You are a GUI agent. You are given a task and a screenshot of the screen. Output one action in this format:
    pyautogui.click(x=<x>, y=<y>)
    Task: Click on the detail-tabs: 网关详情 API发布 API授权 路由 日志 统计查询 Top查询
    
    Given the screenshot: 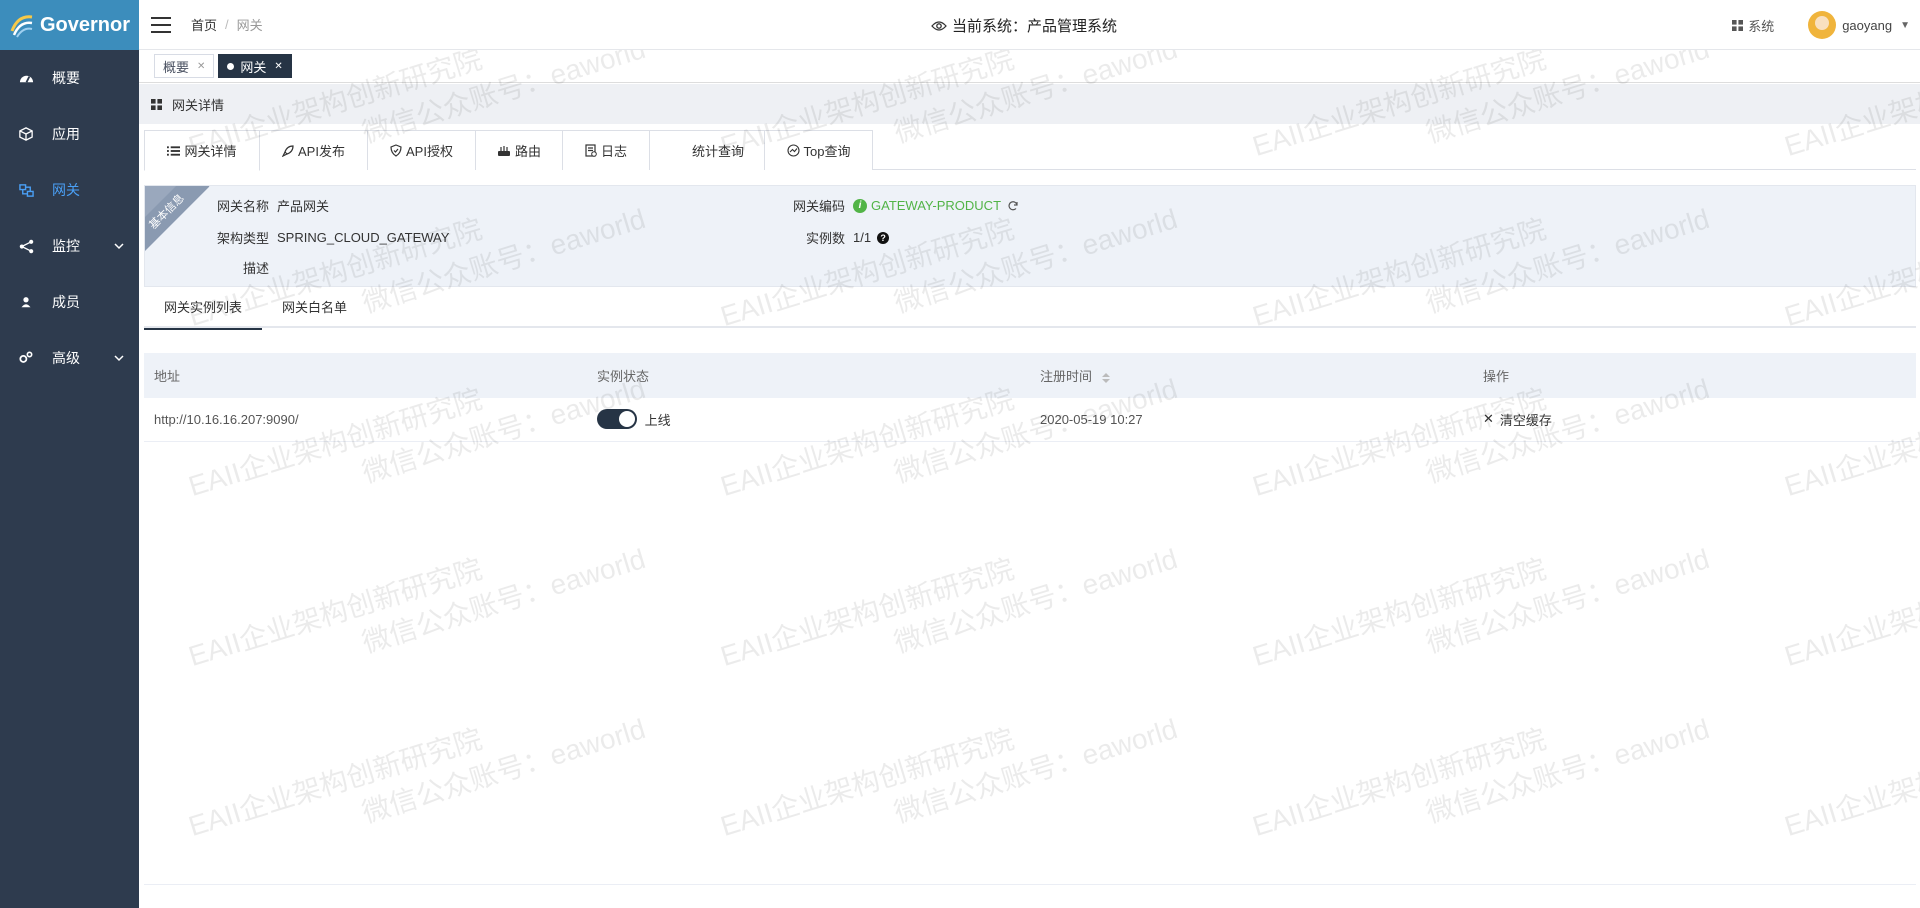 What is the action you would take?
    pyautogui.click(x=1030, y=150)
    